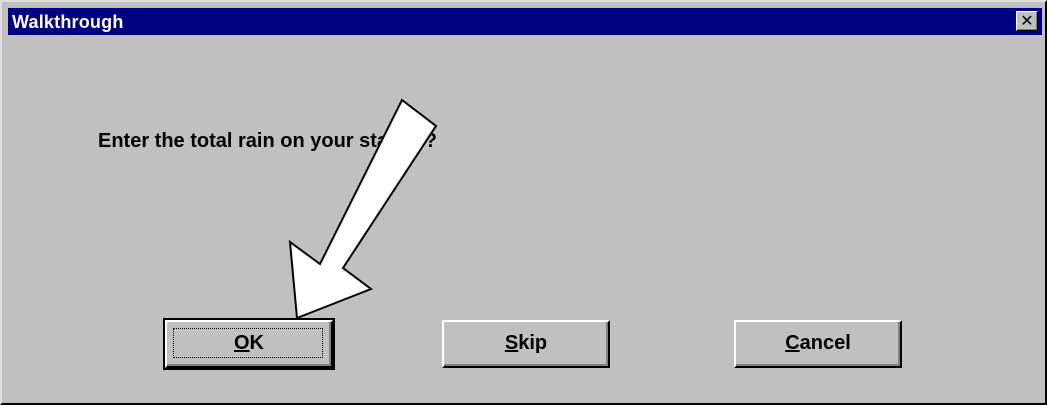 The width and height of the screenshot is (1047, 405). I want to click on title-bar: Walkthrough ✕, so click(525, 21).